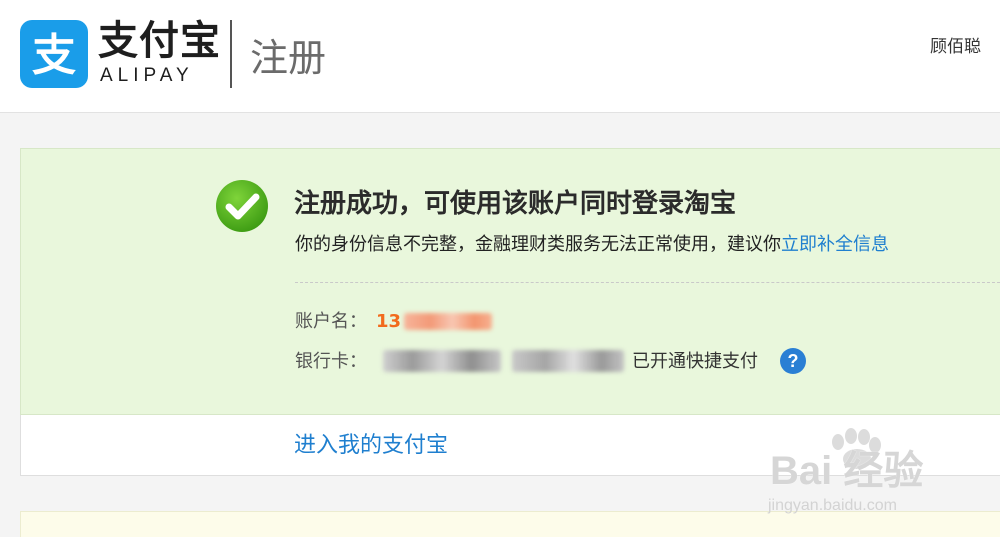  What do you see at coordinates (647, 282) in the screenshot?
I see `dashed-divider` at bounding box center [647, 282].